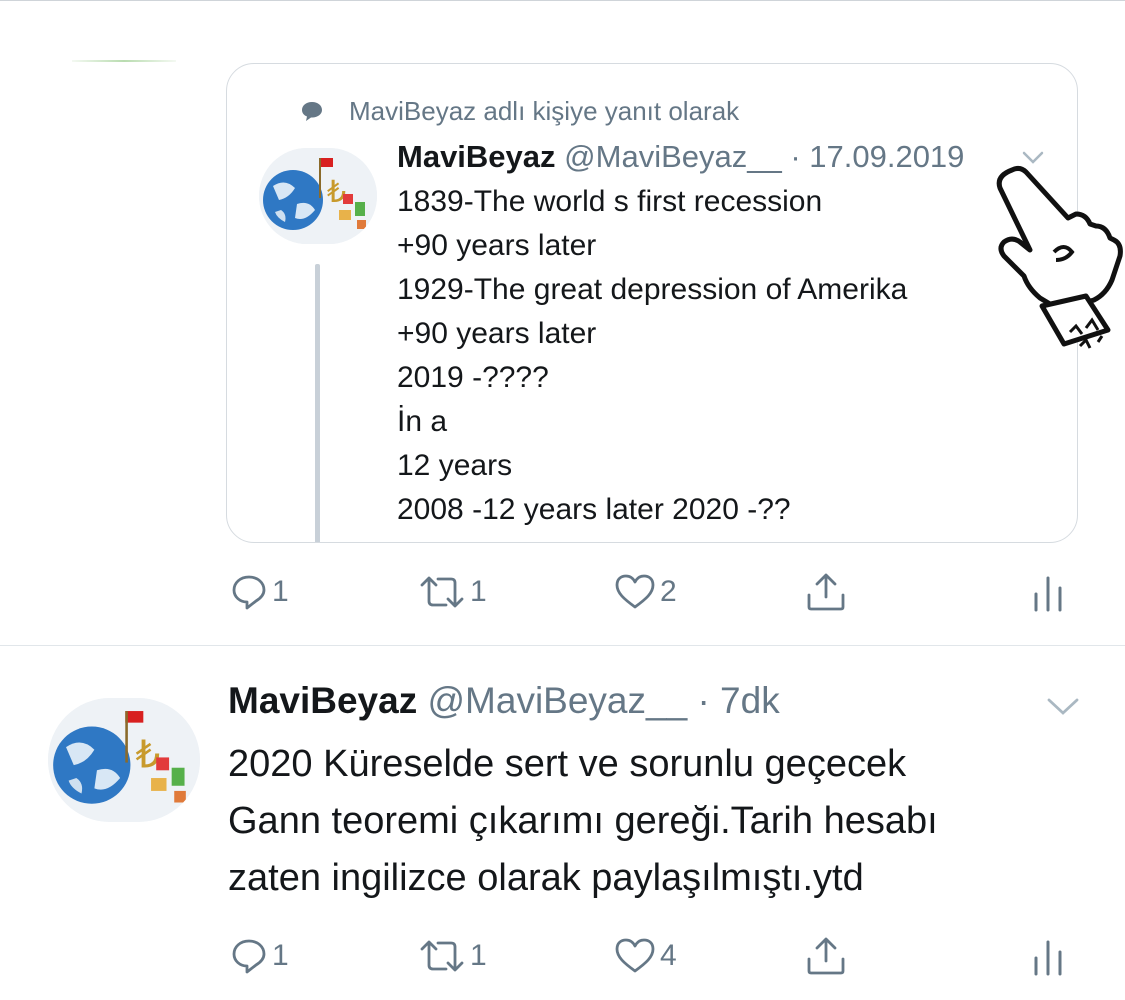 Image resolution: width=1125 pixels, height=1000 pixels. I want to click on speech-bubble-icon, so click(312, 111).